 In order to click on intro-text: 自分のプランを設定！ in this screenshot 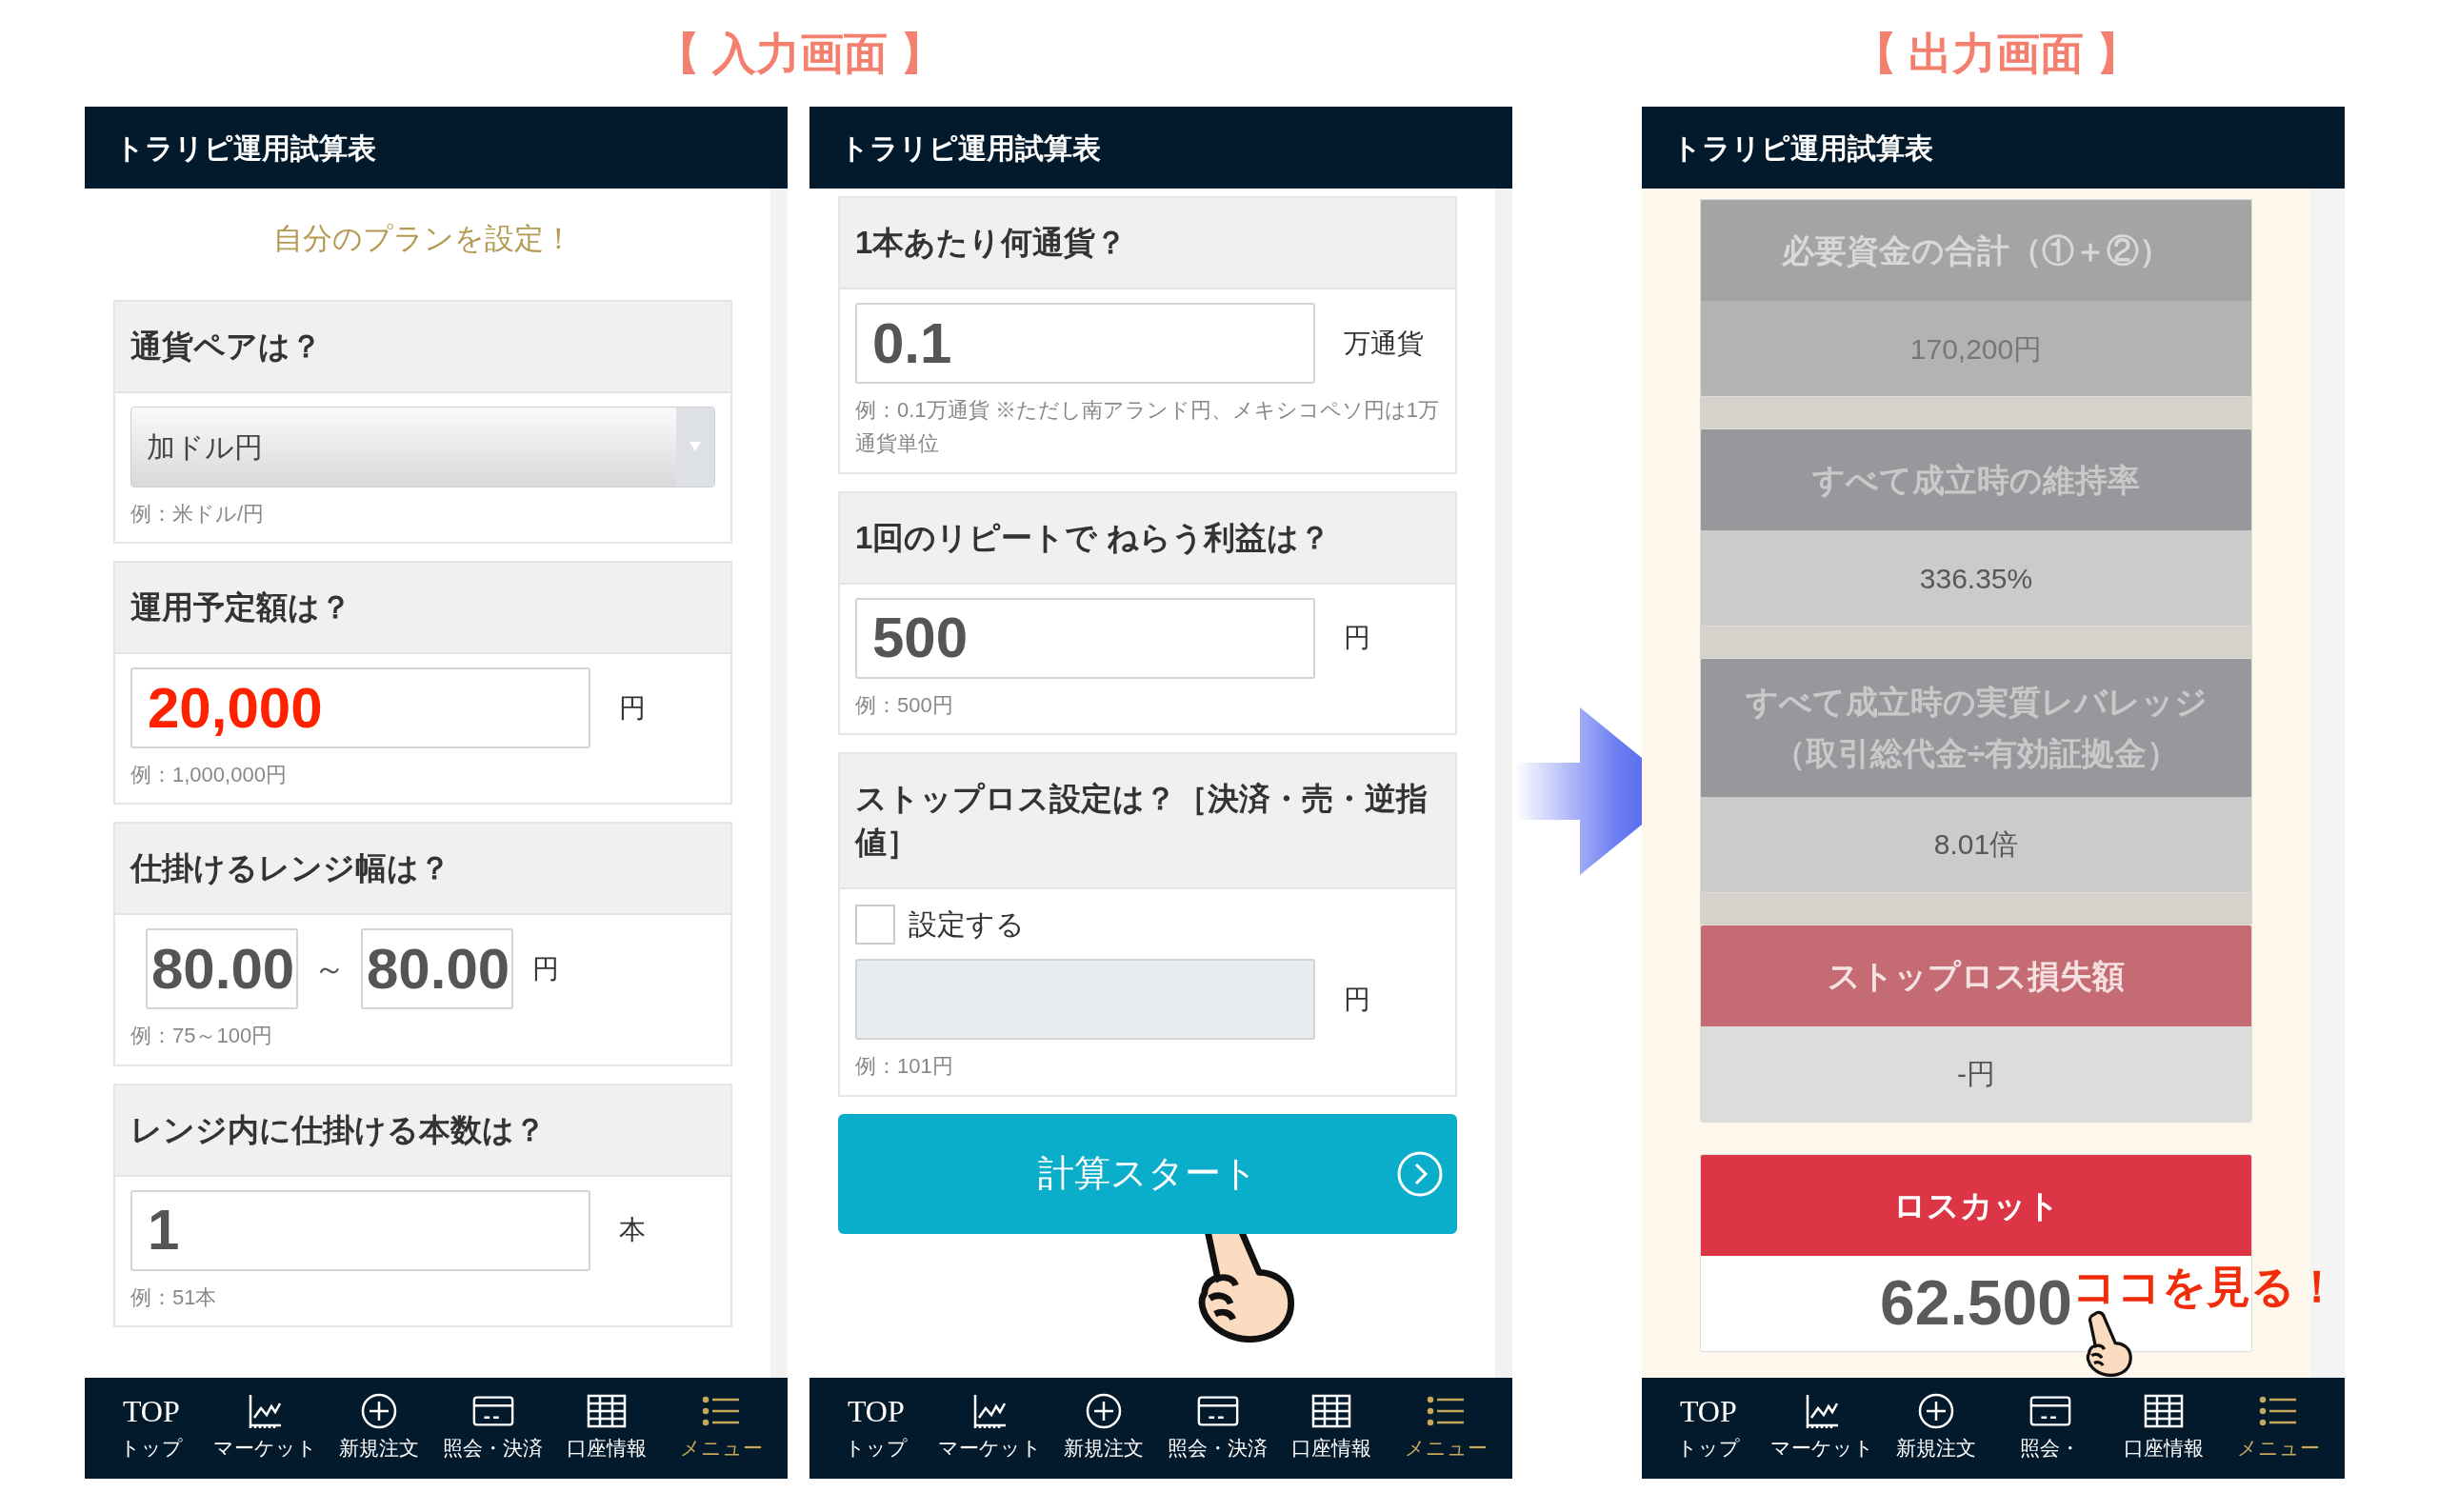, I will do `click(422, 239)`.